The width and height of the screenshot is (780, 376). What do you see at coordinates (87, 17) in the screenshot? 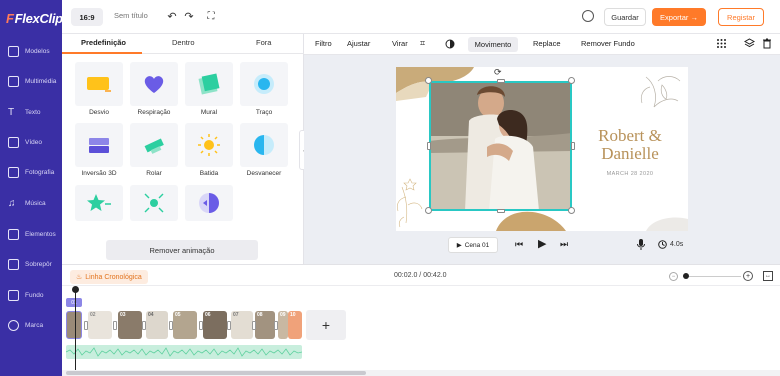
I see `aspect-ratio-button: 16:9` at bounding box center [87, 17].